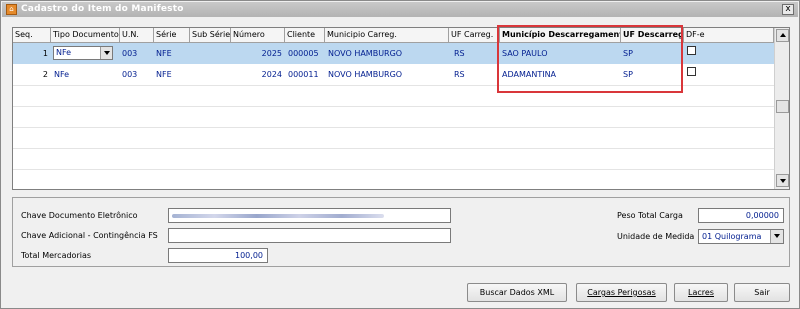 Image resolution: width=800 pixels, height=309 pixels. What do you see at coordinates (621, 292) in the screenshot?
I see `cargas-perigosas-button: Cargas Perigosas` at bounding box center [621, 292].